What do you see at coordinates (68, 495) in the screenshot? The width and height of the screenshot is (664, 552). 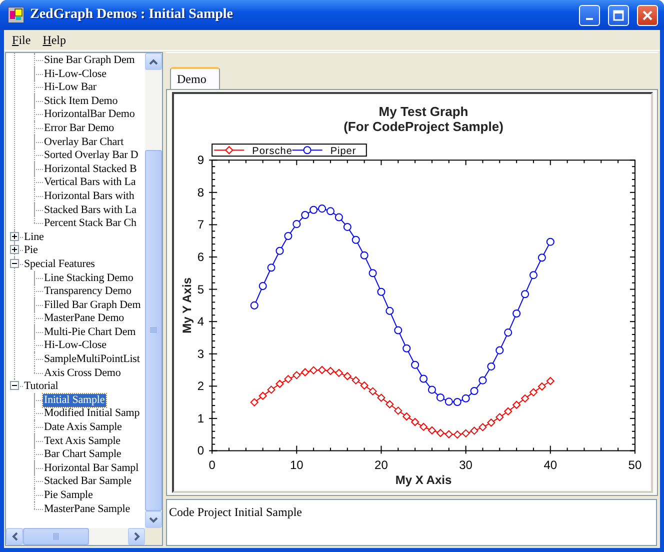 I see `tree-item: Pie Sample` at bounding box center [68, 495].